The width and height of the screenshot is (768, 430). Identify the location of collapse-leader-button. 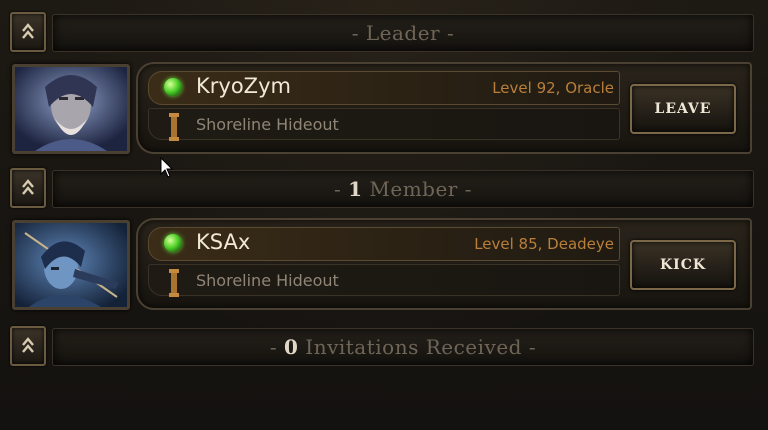
(28, 32).